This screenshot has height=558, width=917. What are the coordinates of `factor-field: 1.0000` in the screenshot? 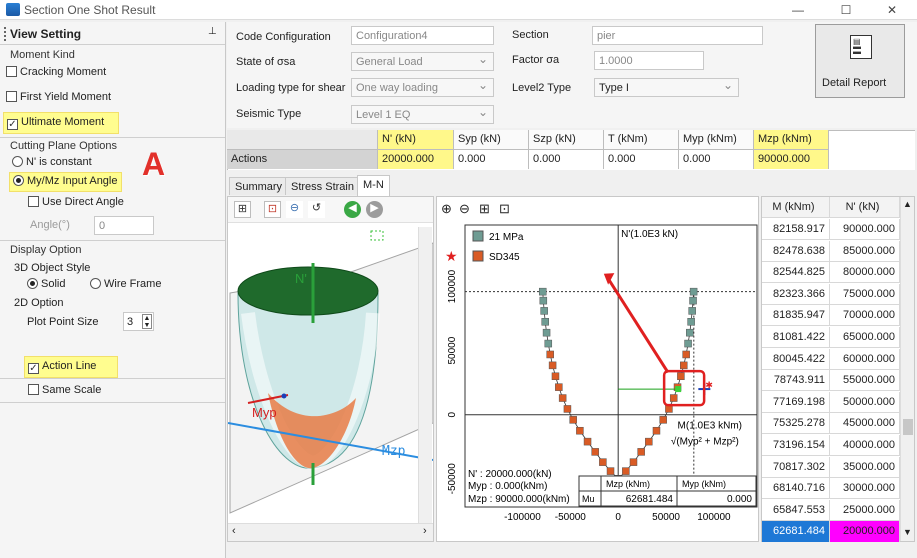 It's located at (649, 60).